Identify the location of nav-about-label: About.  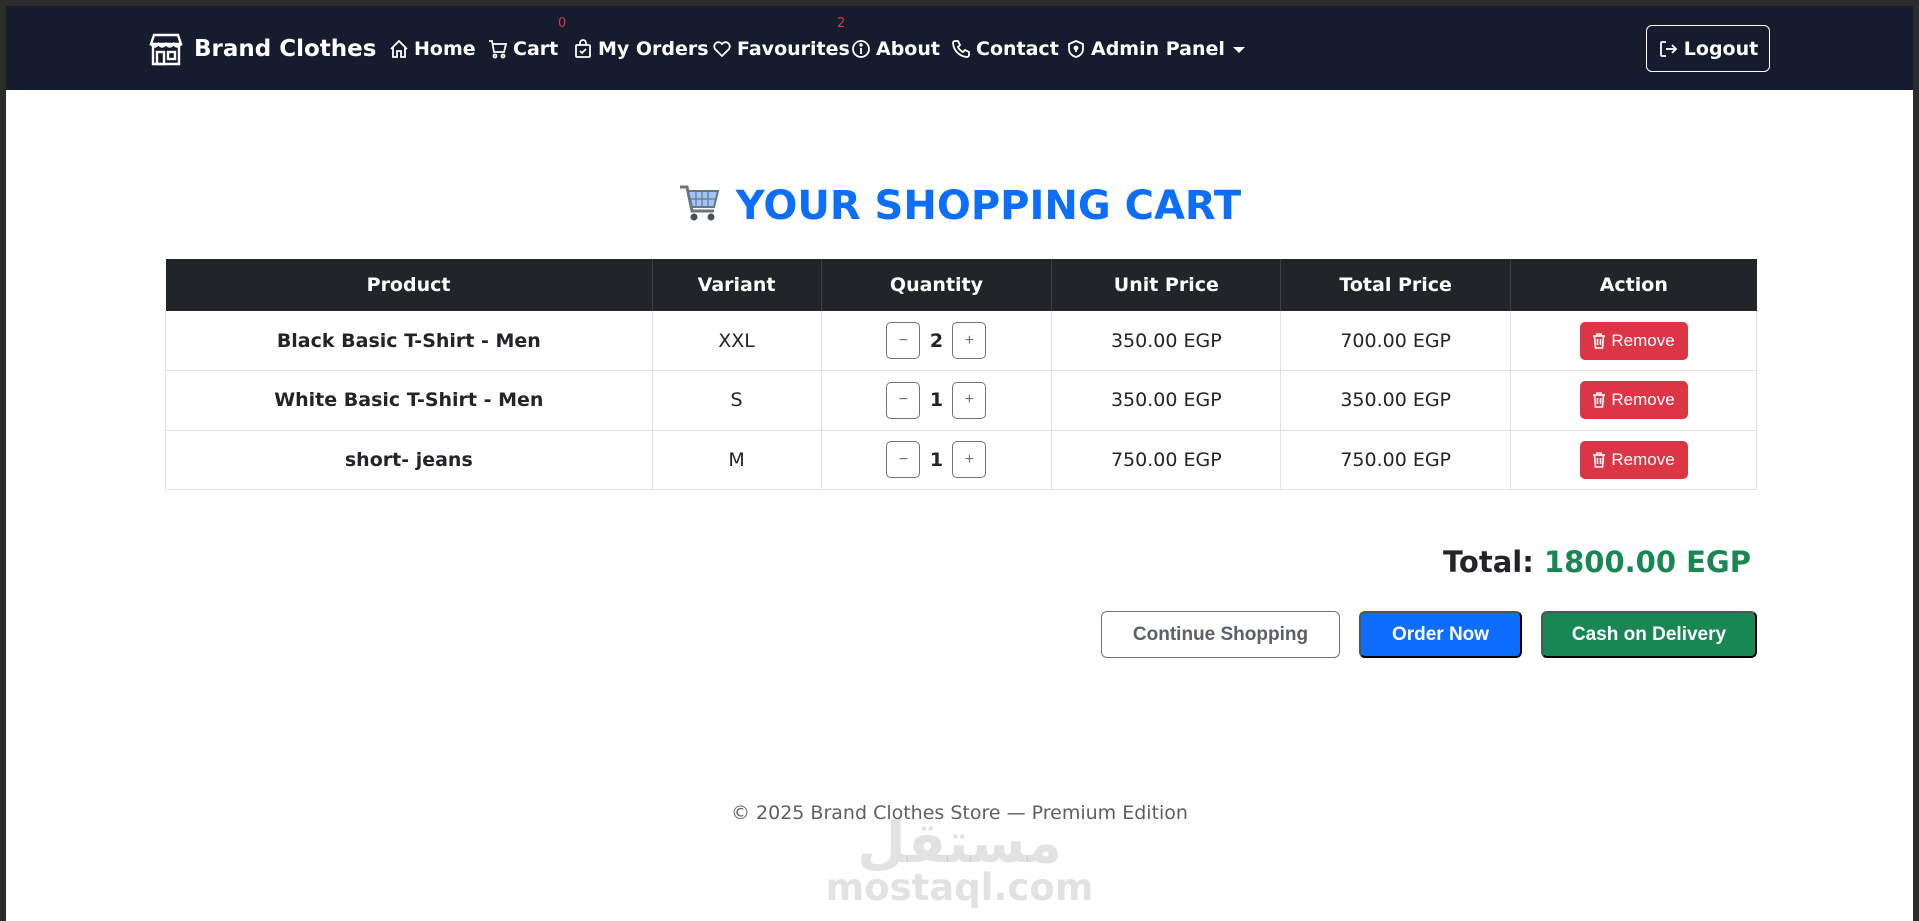
(908, 49).